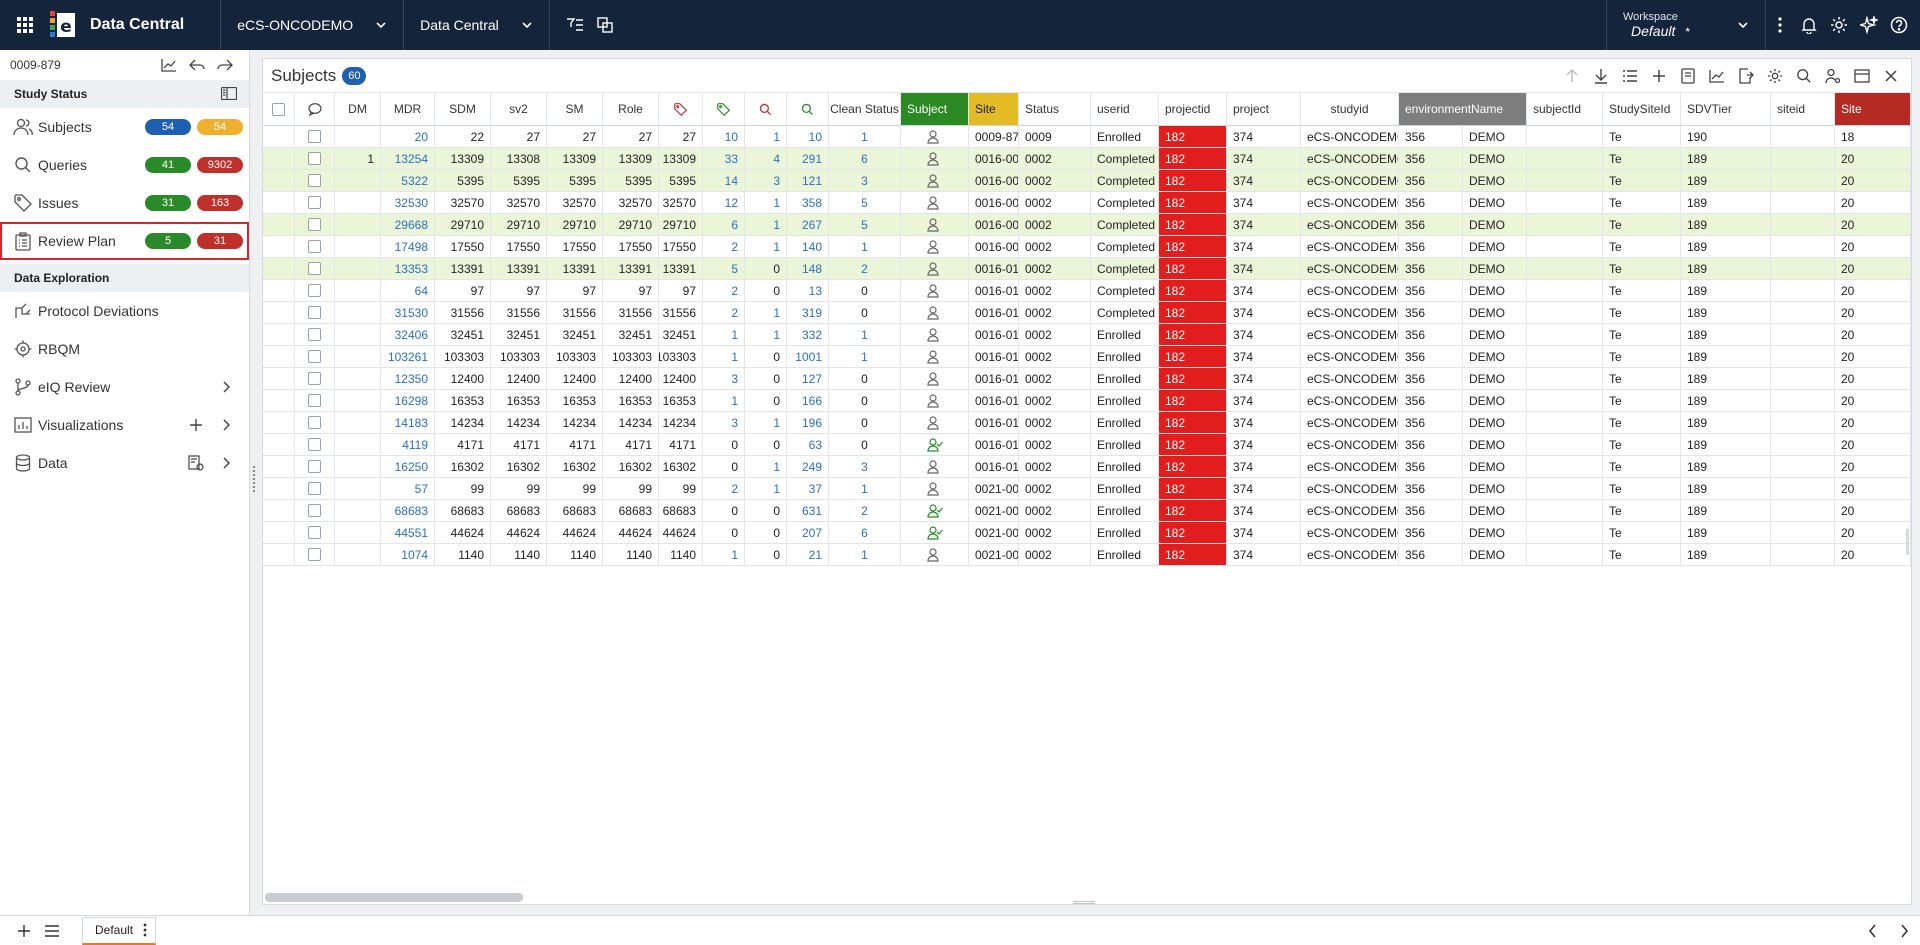  Describe the element at coordinates (865, 109) in the screenshot. I see `column-header-clean-status: Clean Status` at that location.